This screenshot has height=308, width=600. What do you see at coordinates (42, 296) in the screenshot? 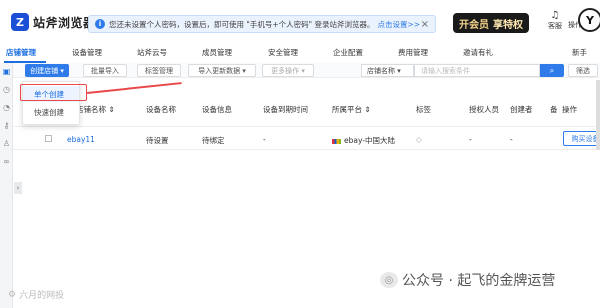
I see `watermark-bottom-left-text: 六月的网投` at bounding box center [42, 296].